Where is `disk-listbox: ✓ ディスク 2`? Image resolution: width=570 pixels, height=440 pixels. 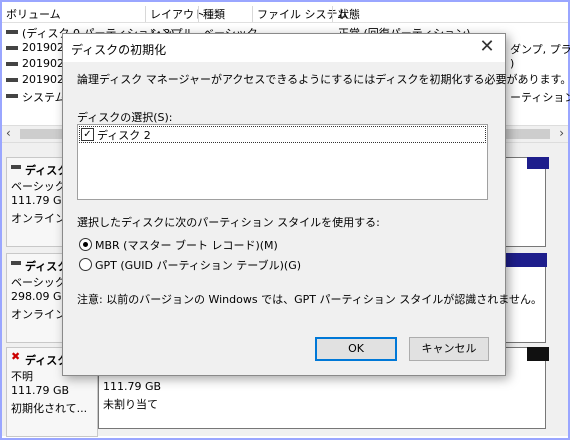
disk-listbox: ✓ ディスク 2 is located at coordinates (282, 162).